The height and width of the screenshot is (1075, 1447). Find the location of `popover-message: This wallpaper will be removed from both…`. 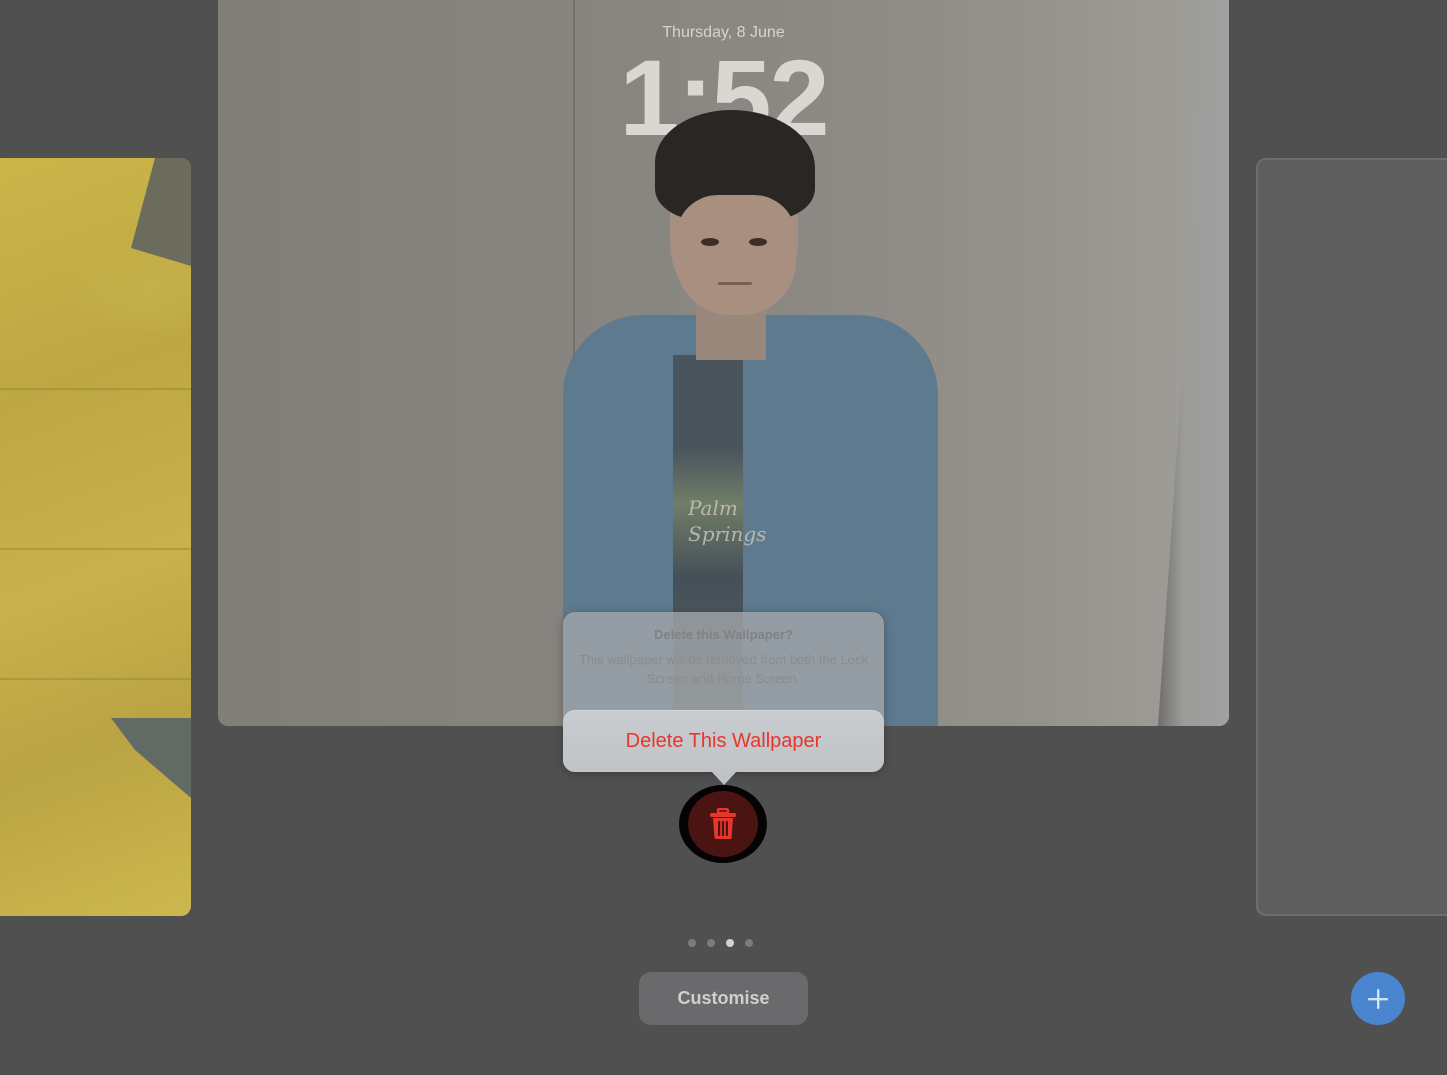

popover-message: This wallpaper will be removed from both… is located at coordinates (723, 669).